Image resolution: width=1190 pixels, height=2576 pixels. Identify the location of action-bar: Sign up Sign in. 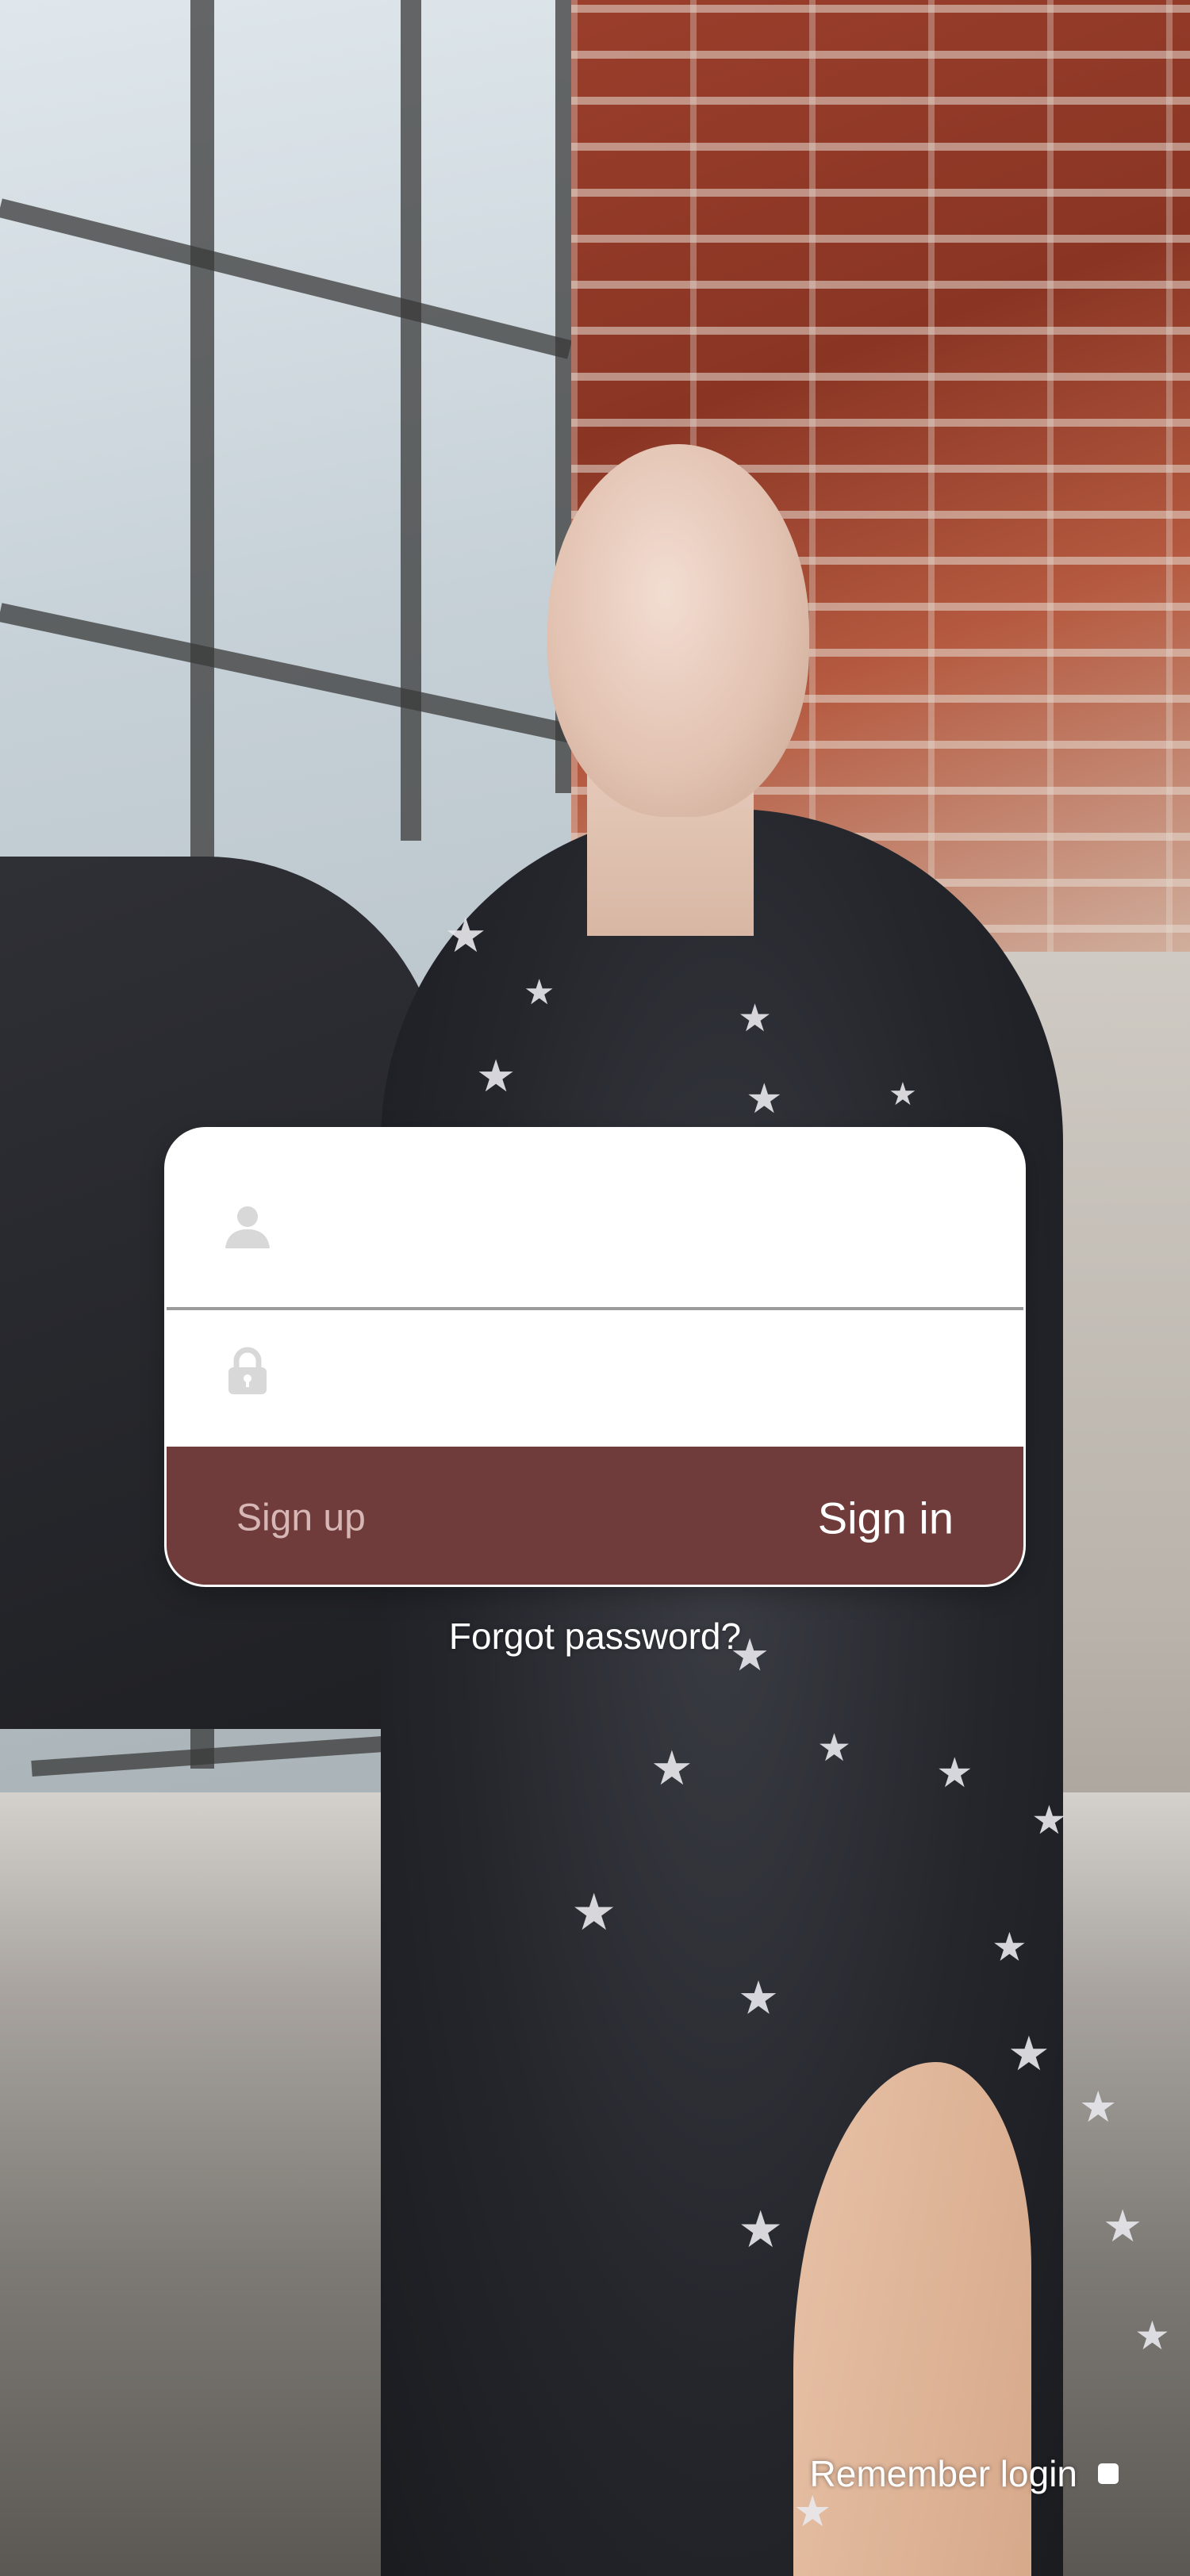
(595, 1516).